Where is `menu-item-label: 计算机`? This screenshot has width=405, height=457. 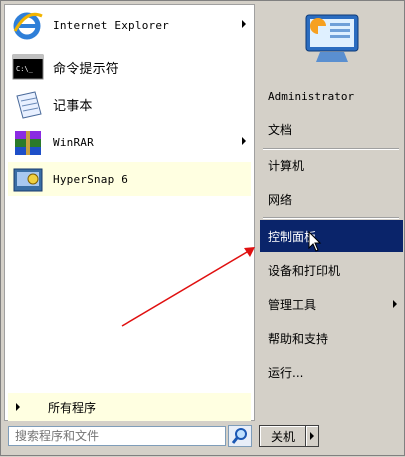 menu-item-label: 计算机 is located at coordinates (286, 165).